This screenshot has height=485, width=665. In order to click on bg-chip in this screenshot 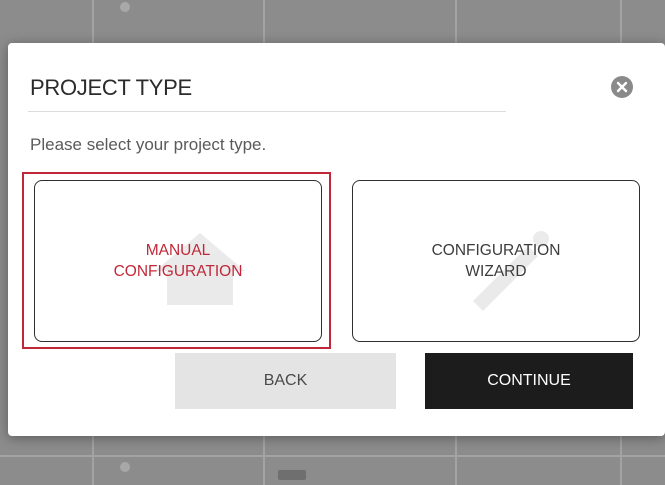, I will do `click(292, 475)`.